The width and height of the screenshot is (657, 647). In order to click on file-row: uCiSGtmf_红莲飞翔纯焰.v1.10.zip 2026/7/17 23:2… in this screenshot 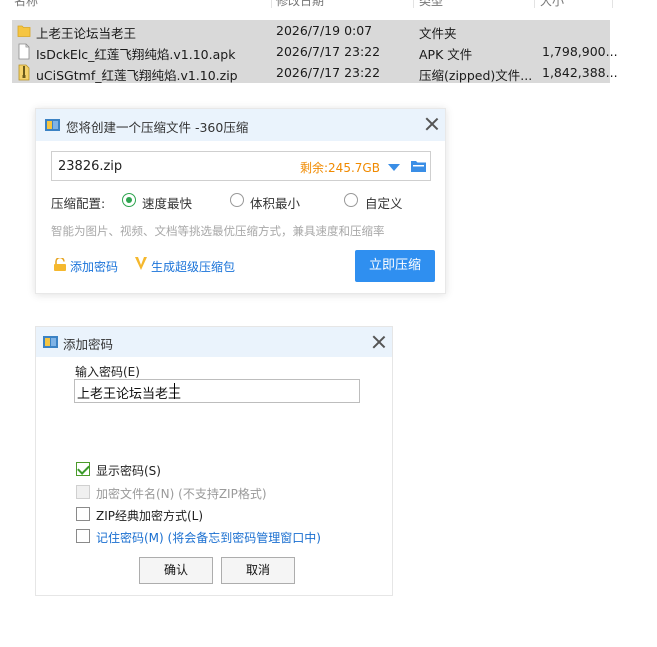, I will do `click(315, 72)`.